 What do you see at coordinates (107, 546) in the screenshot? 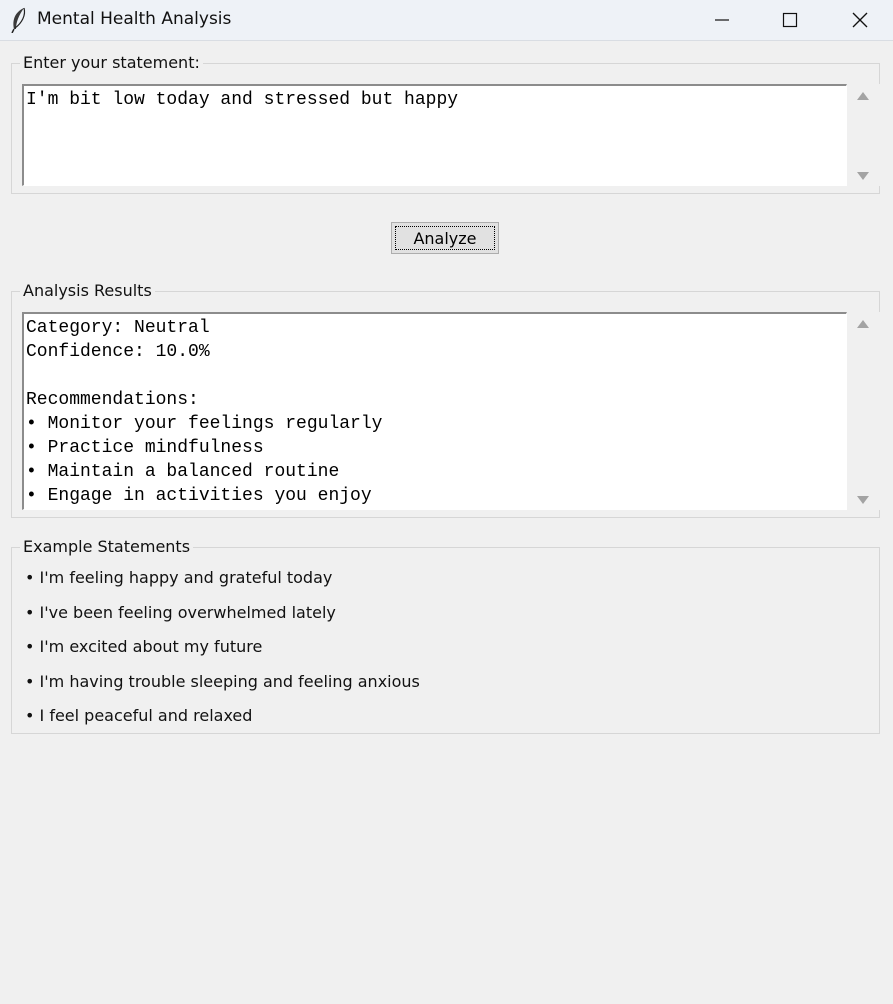
I see `example-statements-label: Example Statements` at bounding box center [107, 546].